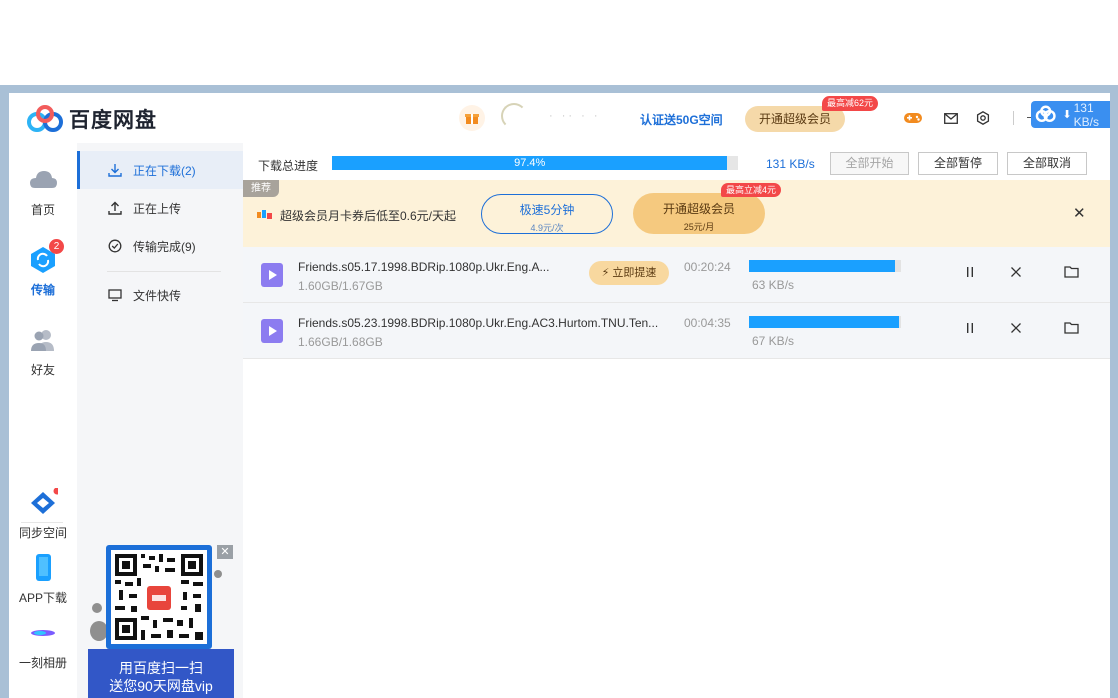 Image resolution: width=1118 pixels, height=698 pixels. I want to click on sidebar-item-uploading: 正在上传, so click(160, 208).